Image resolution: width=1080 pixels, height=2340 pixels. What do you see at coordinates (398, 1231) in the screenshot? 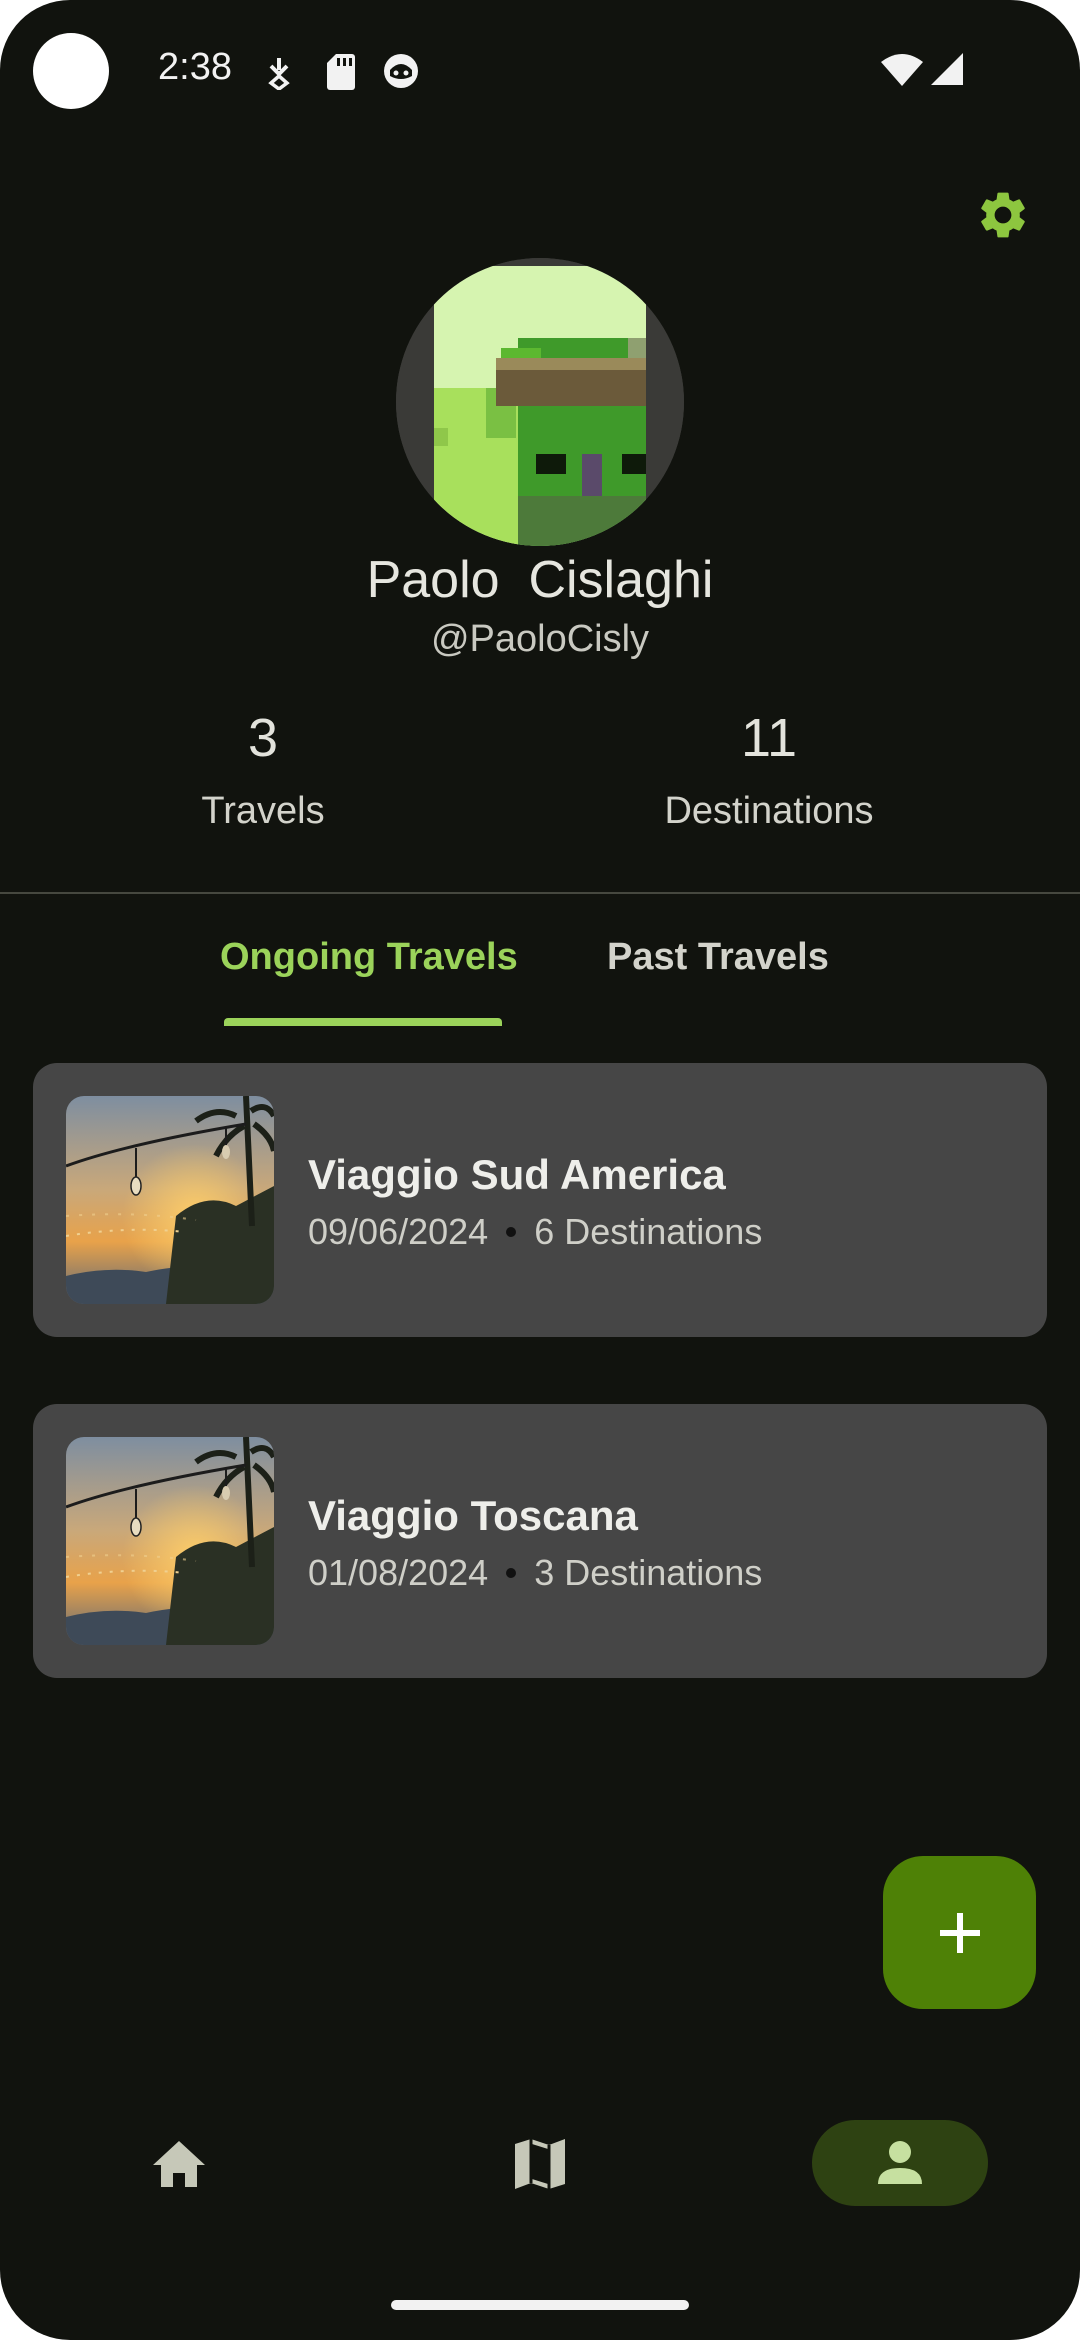
I see `travel-date: 09/06/2024` at bounding box center [398, 1231].